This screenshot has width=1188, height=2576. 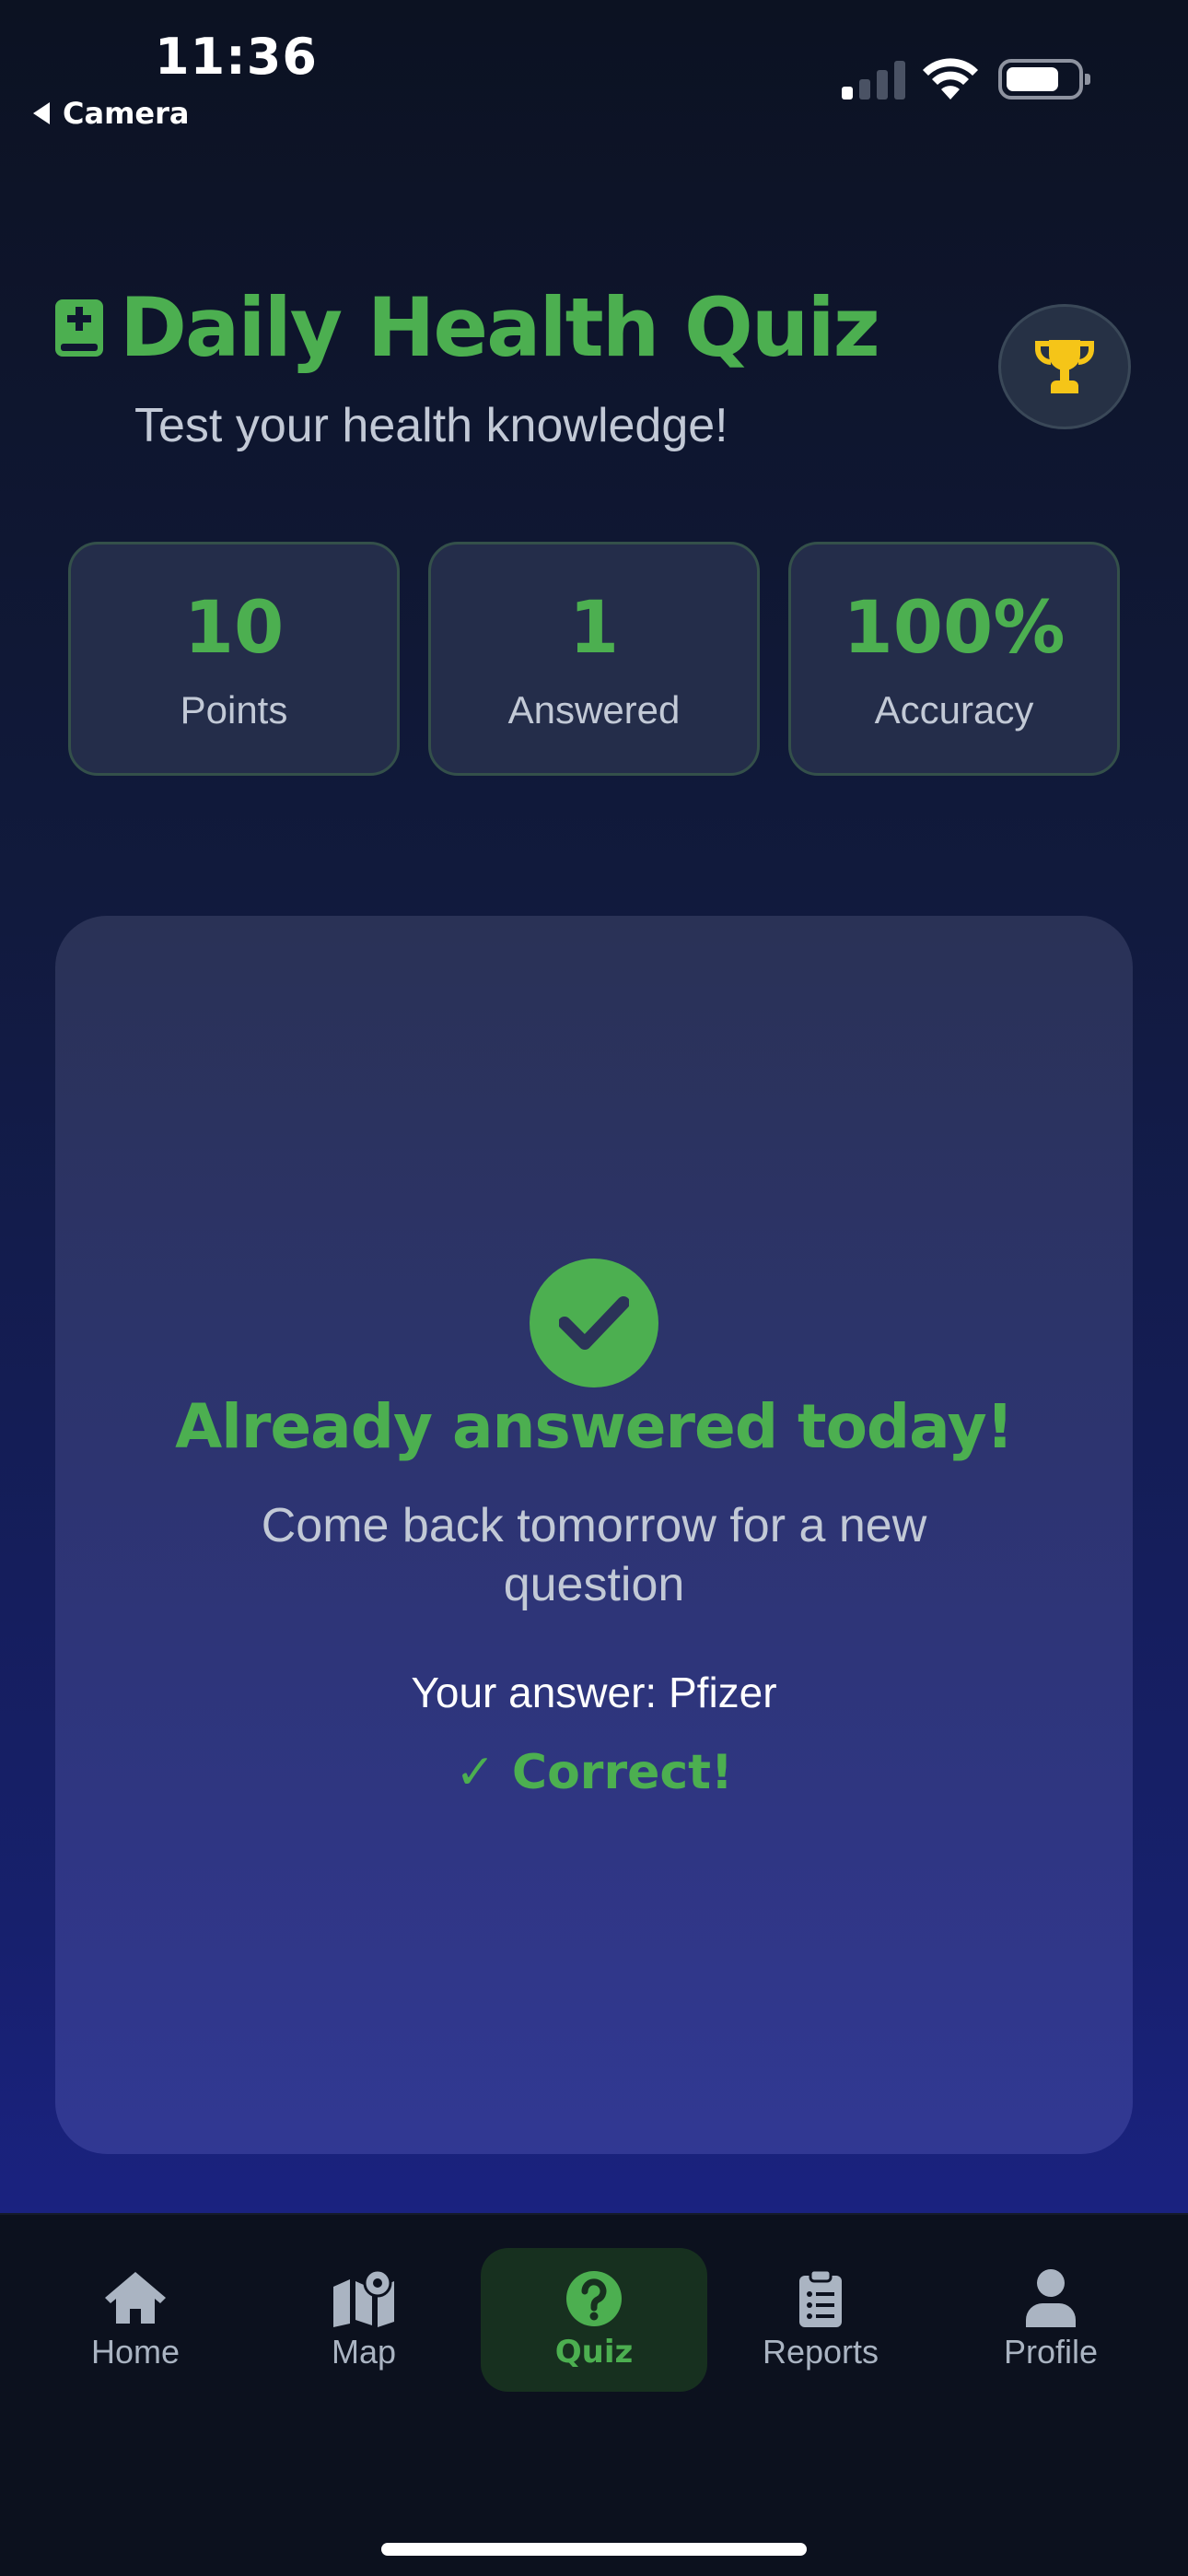 I want to click on answered-subtitle: Come back tomorrow for a new question, so click(x=594, y=1555).